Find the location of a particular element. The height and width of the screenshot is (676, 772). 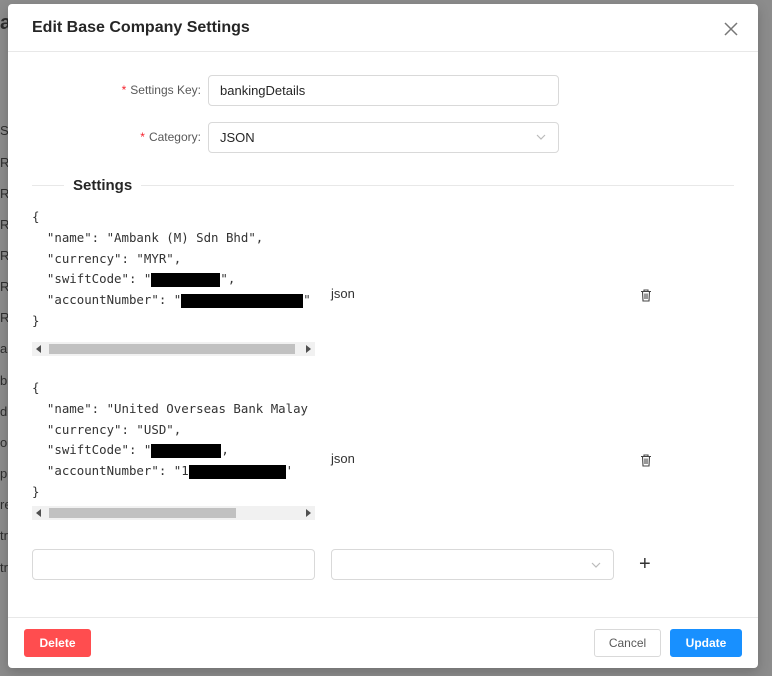

settings-key-input: bankingDetails is located at coordinates (383, 90).